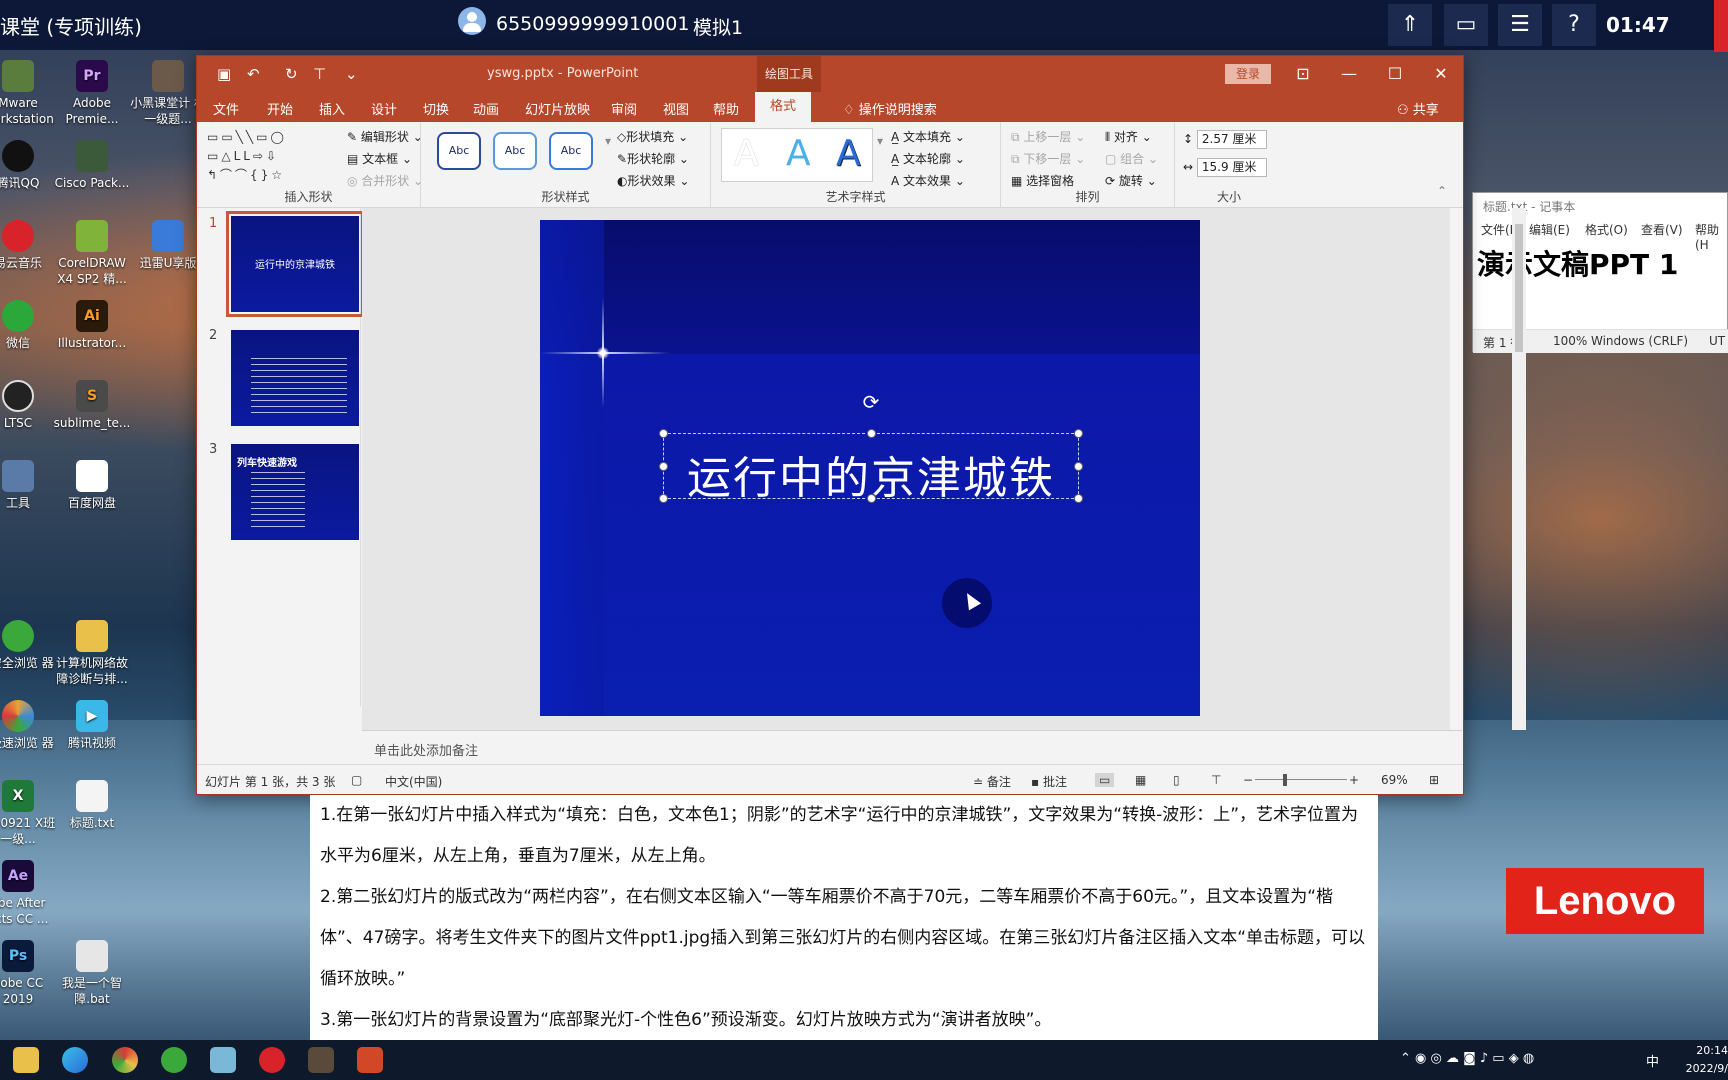 Image resolution: width=1728 pixels, height=1080 pixels. What do you see at coordinates (332, 108) in the screenshot?
I see `tab-insert: 插入` at bounding box center [332, 108].